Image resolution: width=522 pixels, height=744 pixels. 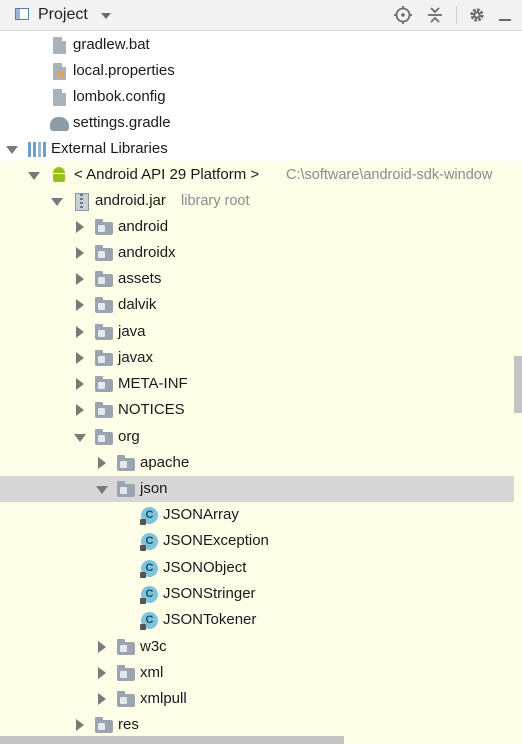 What do you see at coordinates (59, 175) in the screenshot?
I see `android-icon` at bounding box center [59, 175].